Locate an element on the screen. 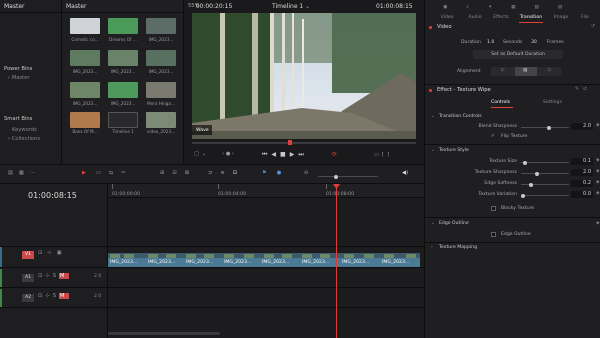 This screenshot has height=338, width=600. transport-controls: ⏮◀■▶⏭ is located at coordinates (285, 155).